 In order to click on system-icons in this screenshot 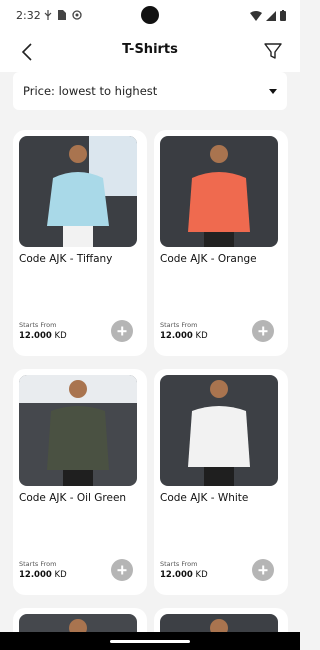, I will do `click(268, 15)`.